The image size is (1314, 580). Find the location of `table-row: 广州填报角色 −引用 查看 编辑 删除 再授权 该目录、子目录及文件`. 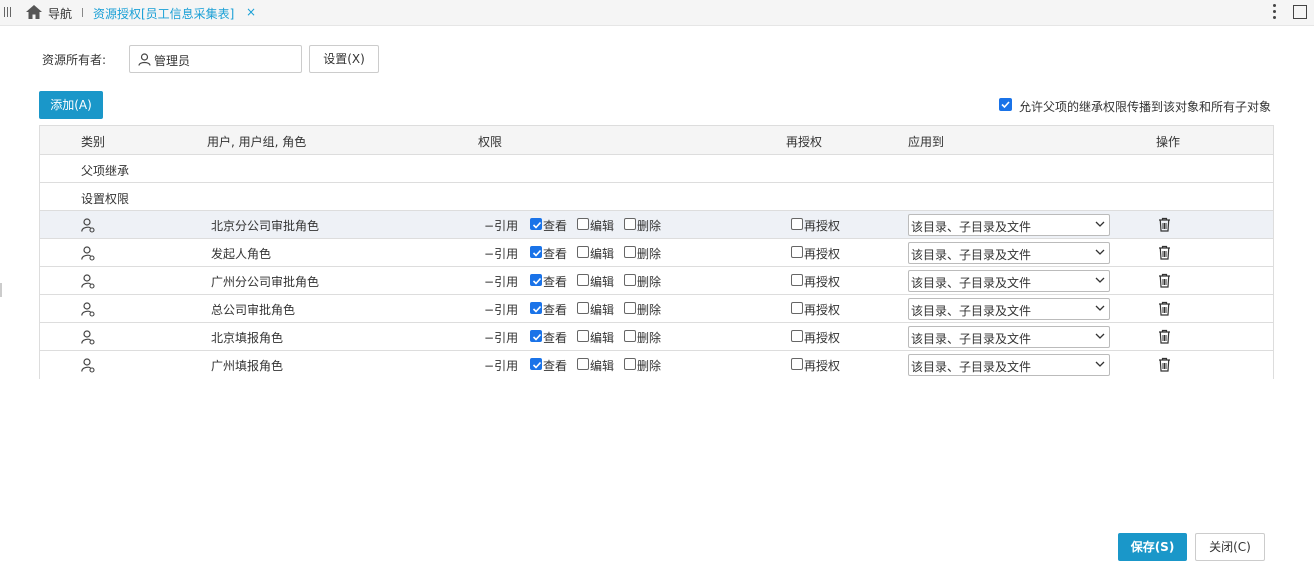

table-row: 广州填报角色 −引用 查看 编辑 删除 再授权 该目录、子目录及文件 is located at coordinates (656, 365).